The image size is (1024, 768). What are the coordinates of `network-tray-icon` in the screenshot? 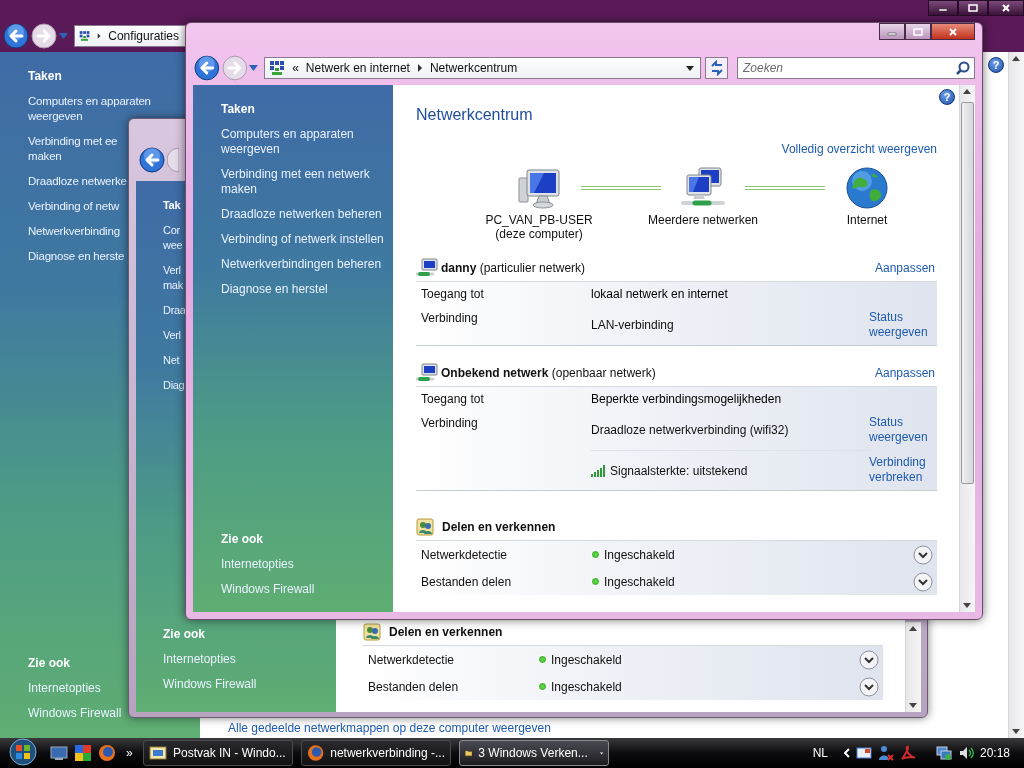 It's located at (943, 753).